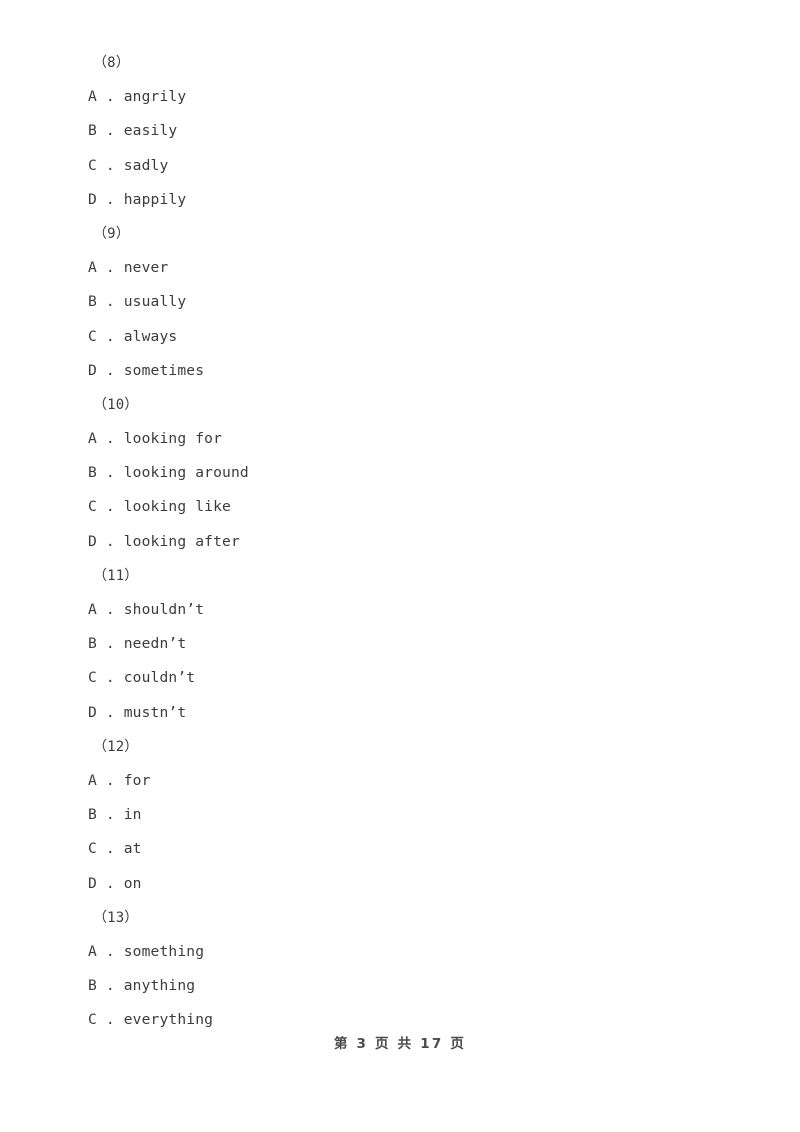 Image resolution: width=800 pixels, height=1132 pixels. Describe the element at coordinates (155, 644) in the screenshot. I see `option-text: needn’t` at that location.